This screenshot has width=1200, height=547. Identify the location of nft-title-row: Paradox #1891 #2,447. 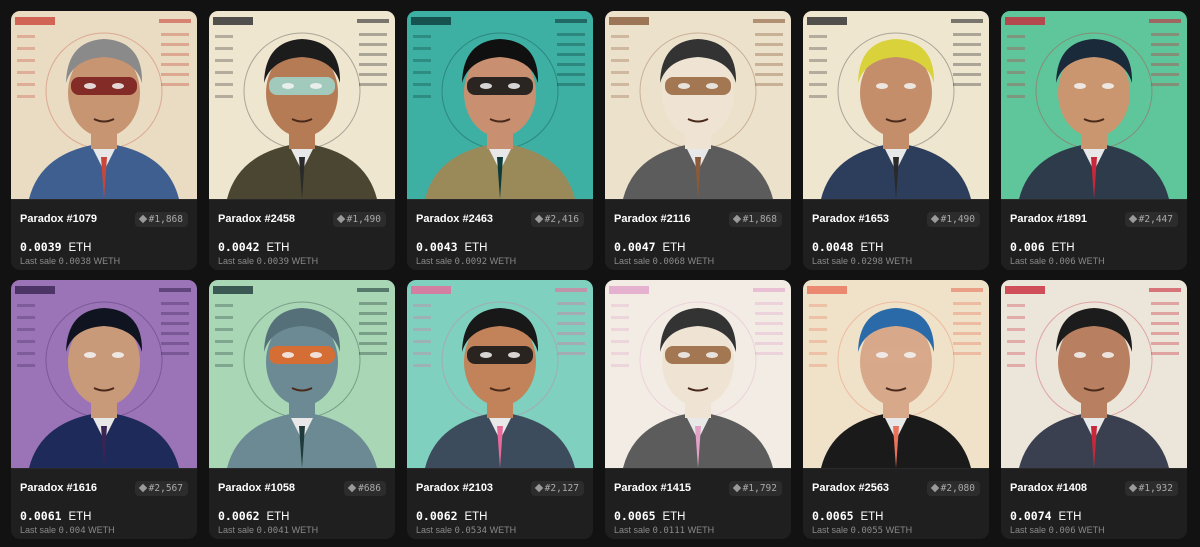
(1094, 219).